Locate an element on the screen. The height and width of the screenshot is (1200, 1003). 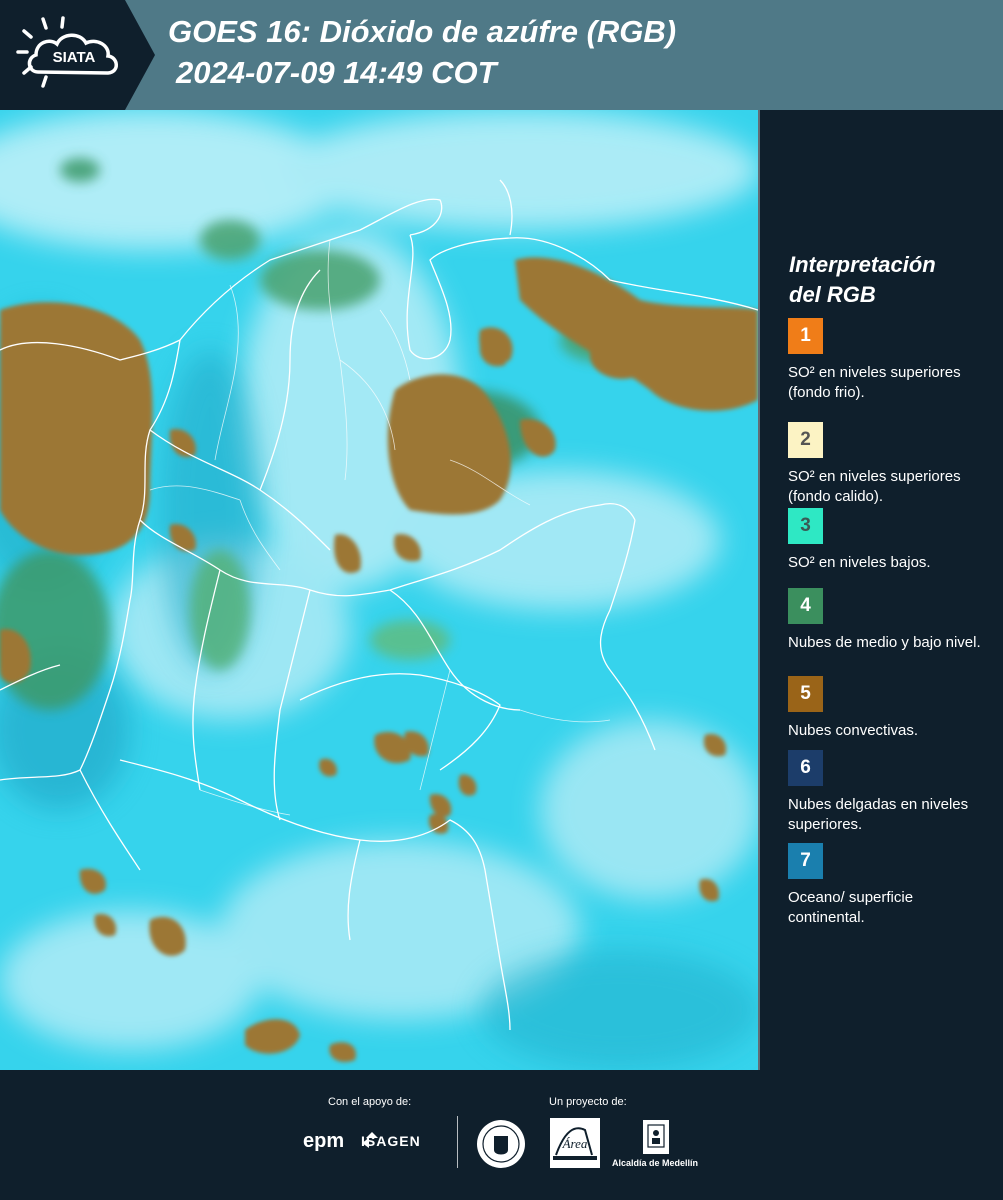
legend-item-3: 3 SO² en niveles bajos. is located at coordinates (890, 540).